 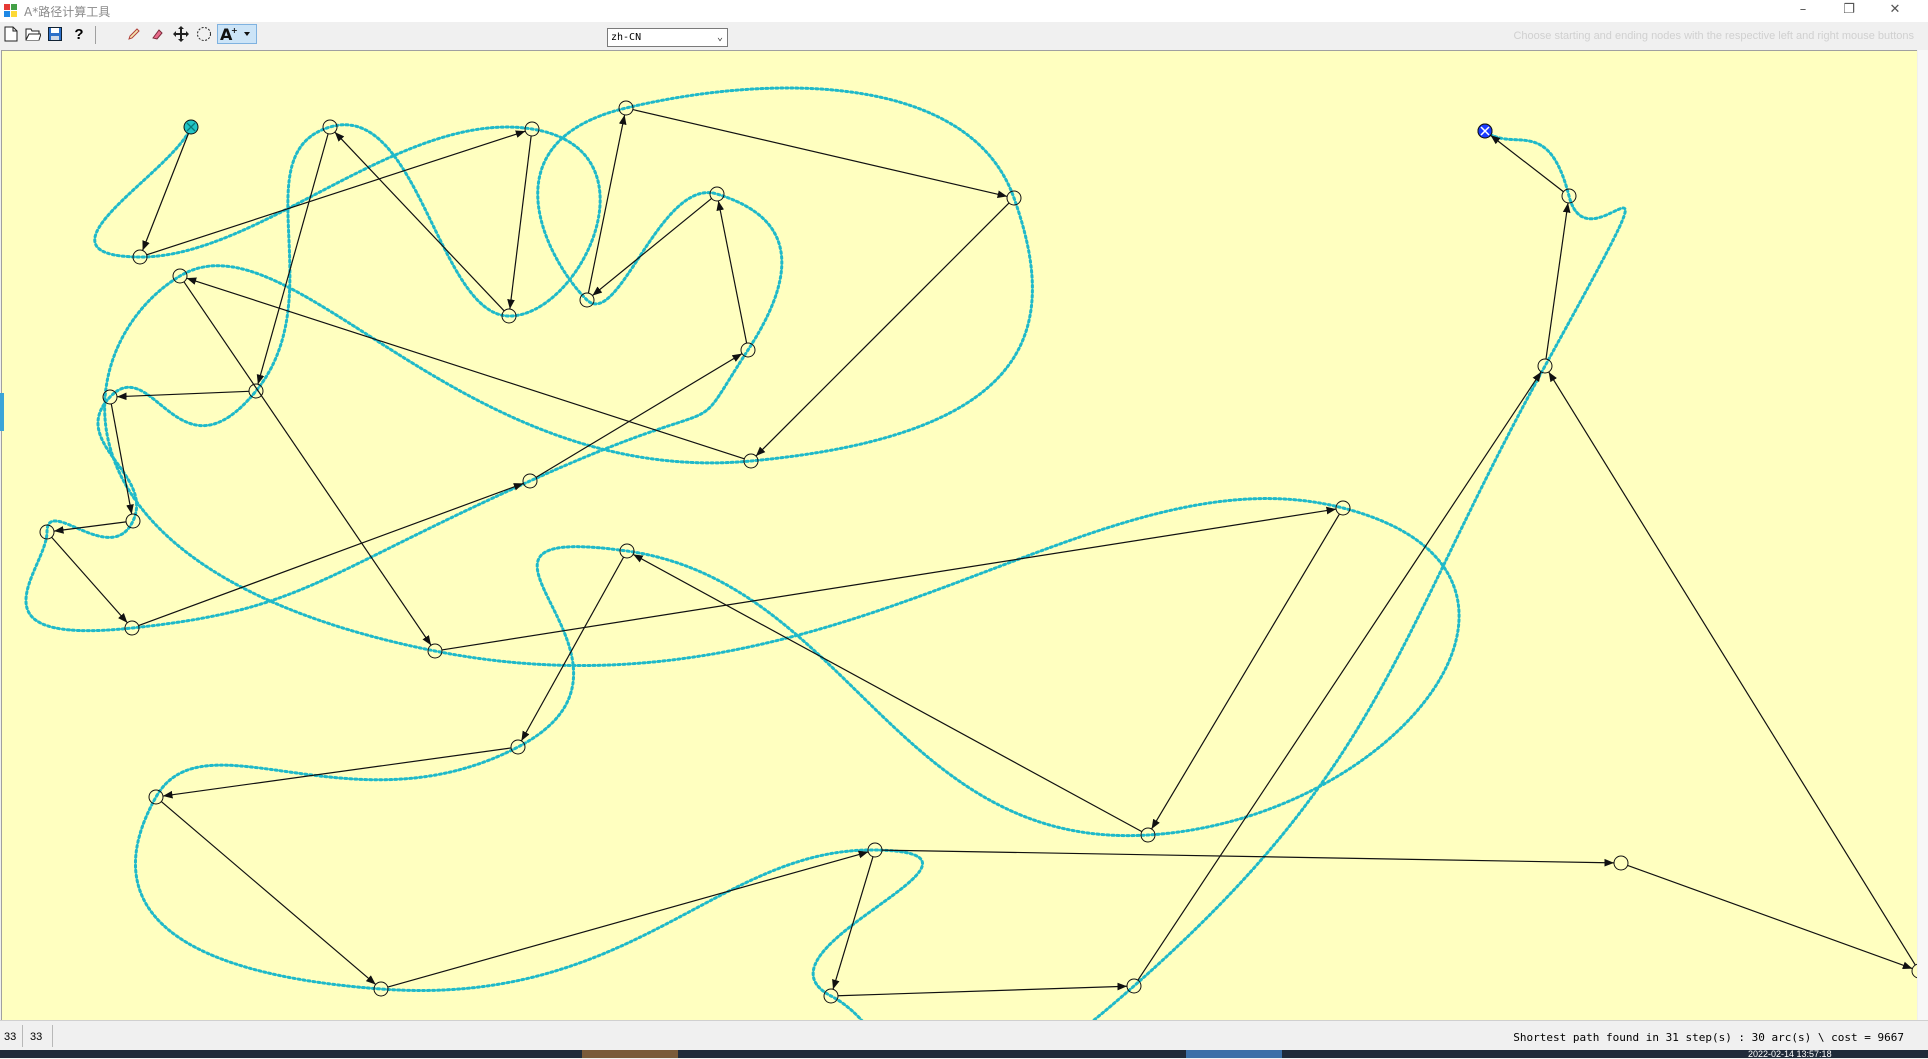 What do you see at coordinates (2, 412) in the screenshot?
I see `side-handle` at bounding box center [2, 412].